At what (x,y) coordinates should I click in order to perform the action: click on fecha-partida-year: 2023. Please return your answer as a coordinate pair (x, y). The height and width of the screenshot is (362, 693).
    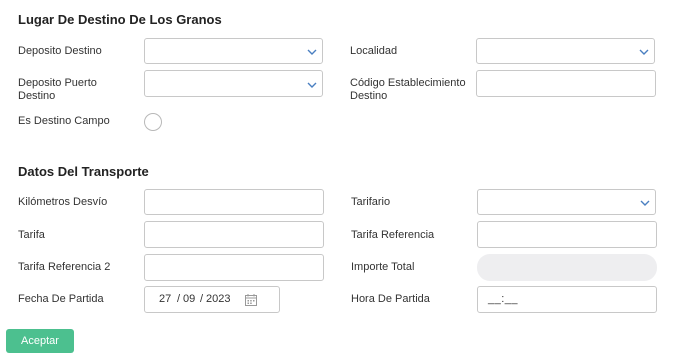
    Looking at the image, I should click on (218, 299).